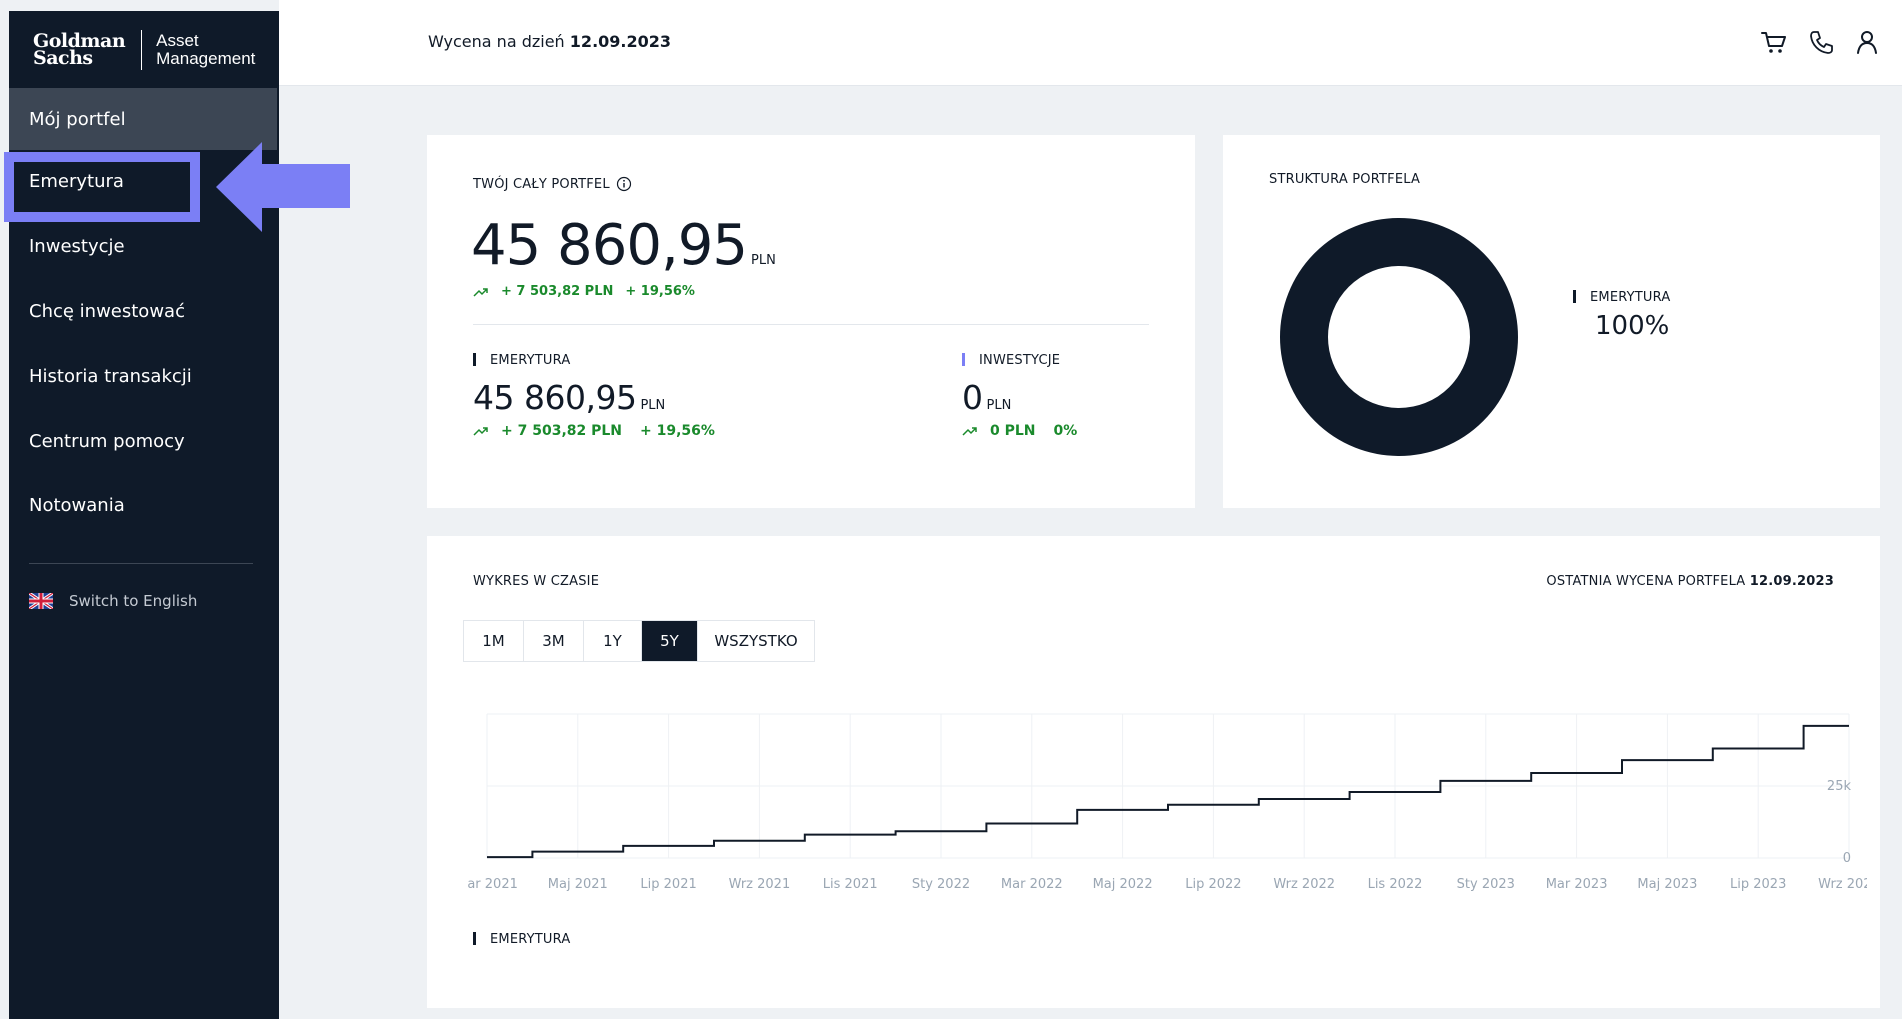 The image size is (1902, 1019). Describe the element at coordinates (653, 405) in the screenshot. I see `emerytura-currency: PLN` at that location.